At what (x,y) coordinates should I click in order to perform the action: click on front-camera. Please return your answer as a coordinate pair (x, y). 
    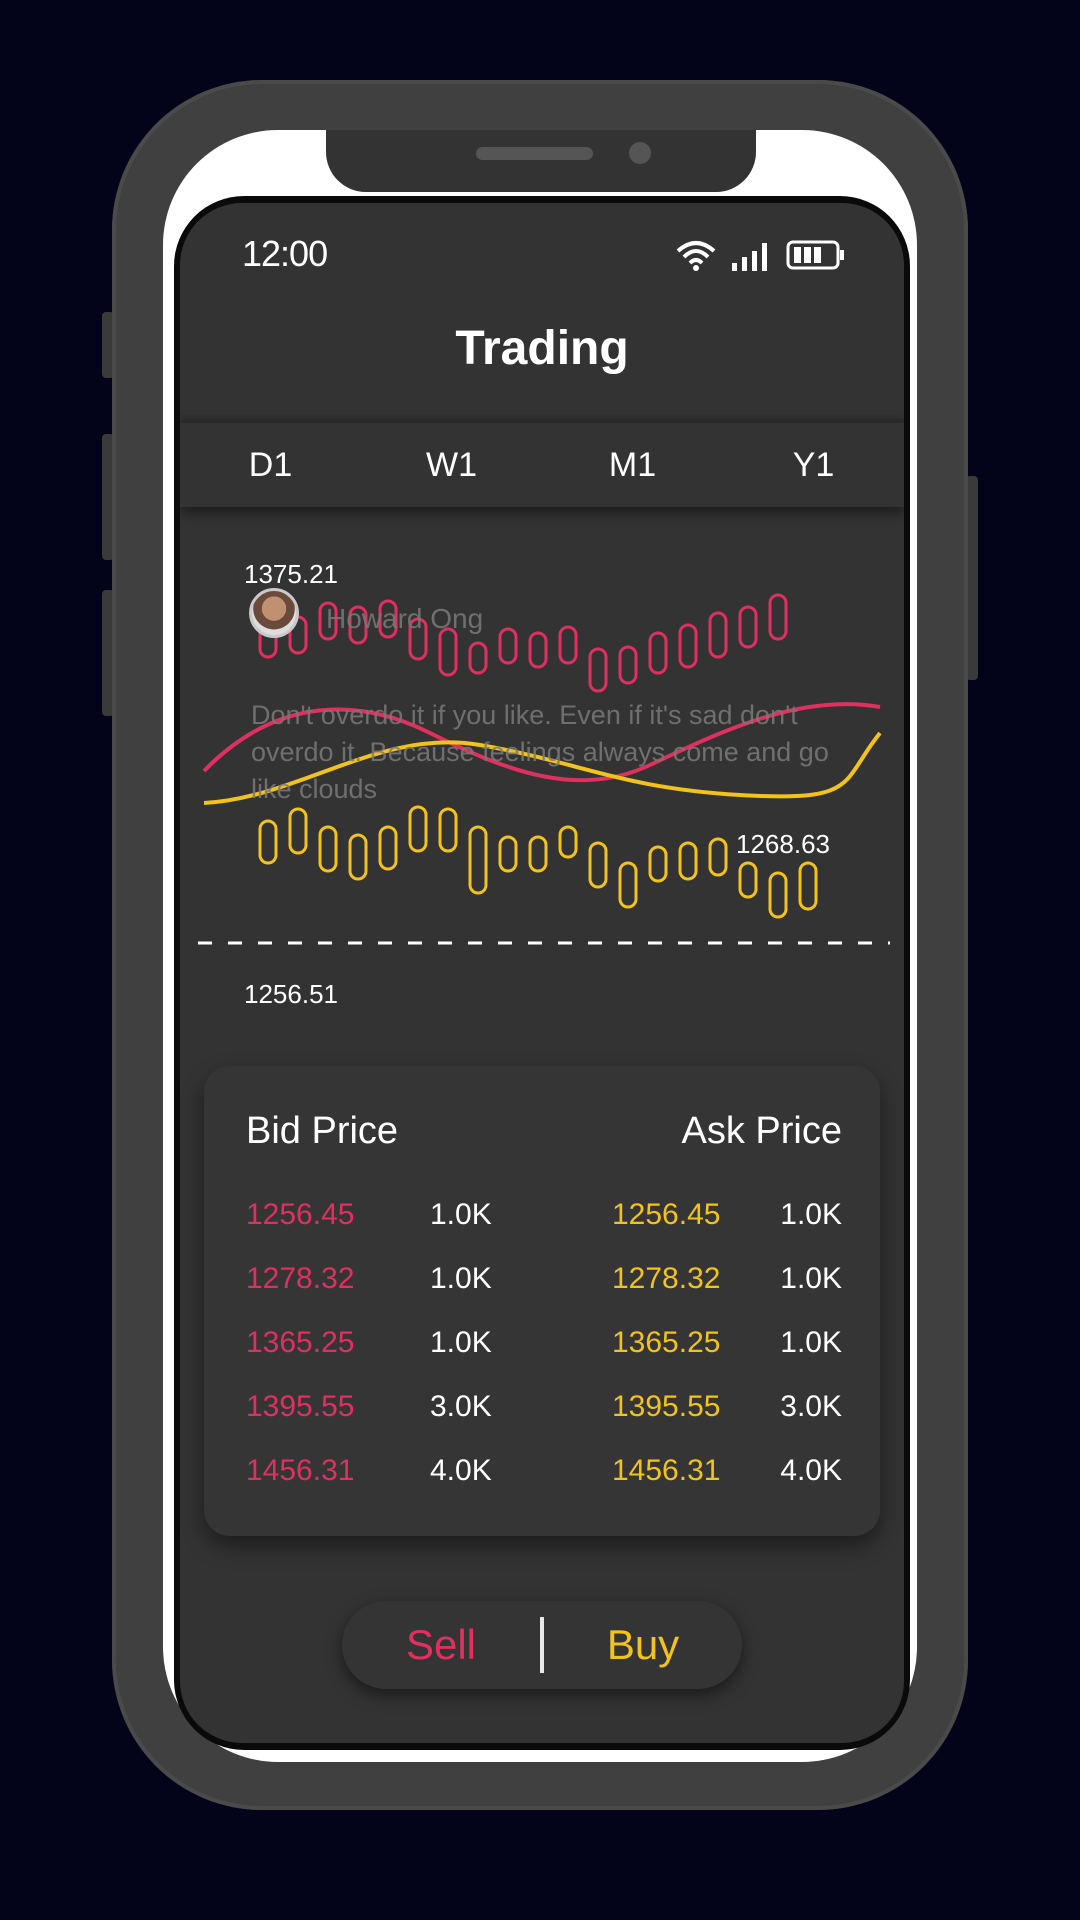
    Looking at the image, I should click on (640, 153).